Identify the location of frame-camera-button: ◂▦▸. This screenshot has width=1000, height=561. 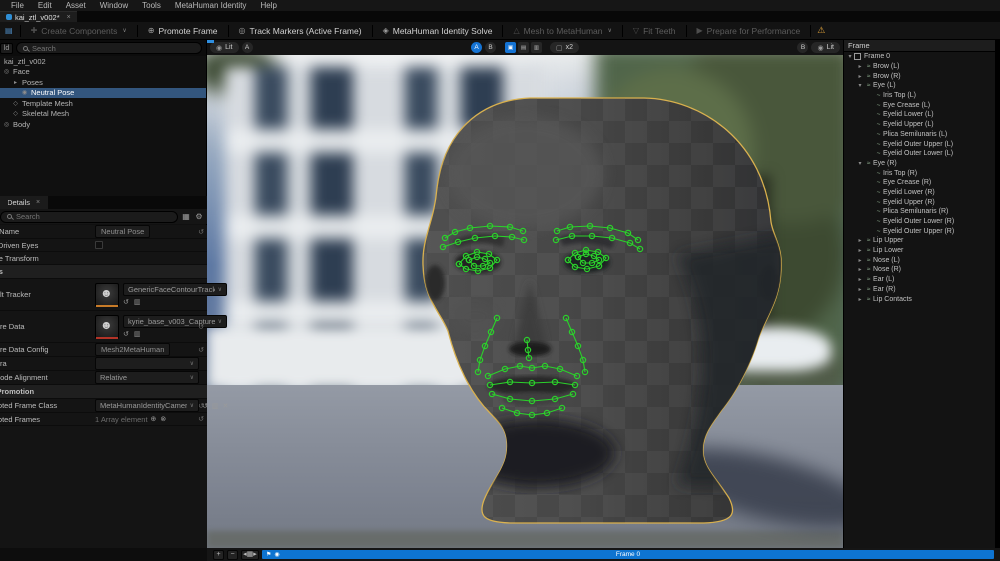
(250, 554).